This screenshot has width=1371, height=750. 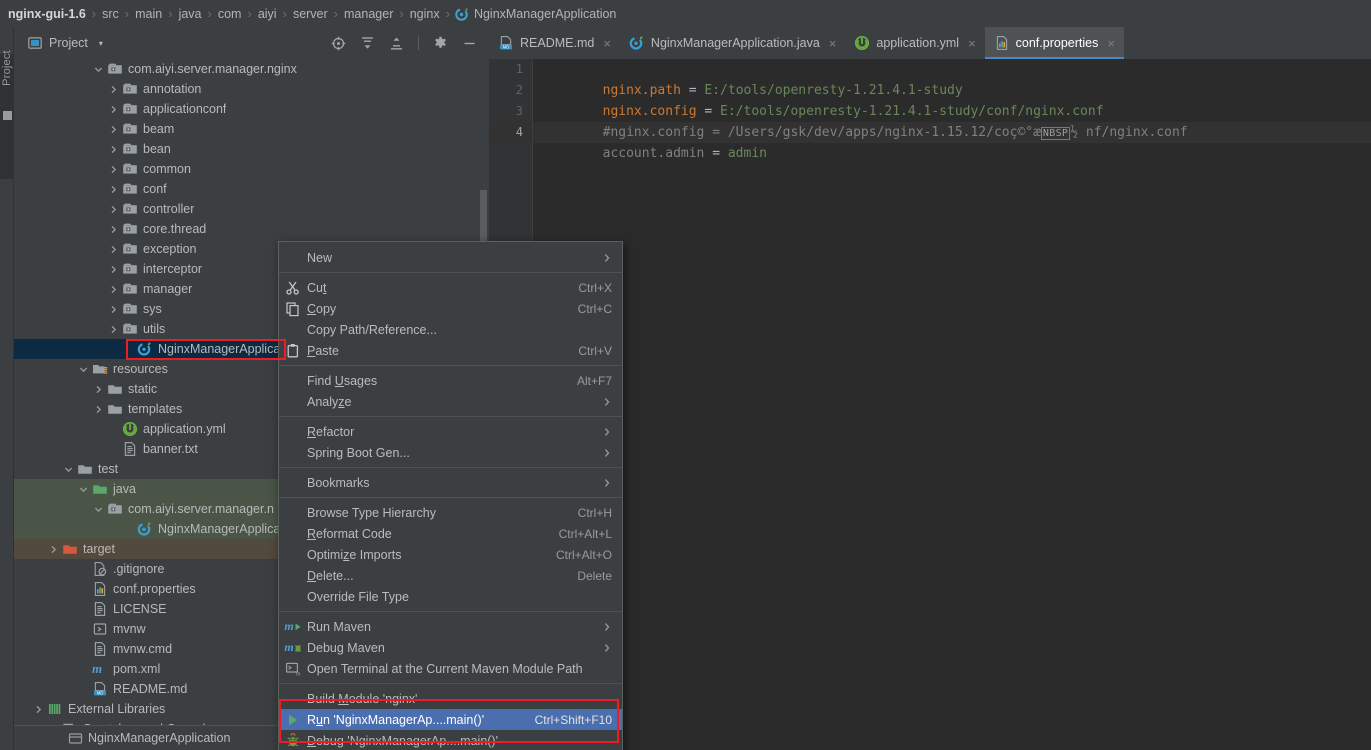 I want to click on menu-item-run-maven: m Run Maven, so click(x=450, y=626).